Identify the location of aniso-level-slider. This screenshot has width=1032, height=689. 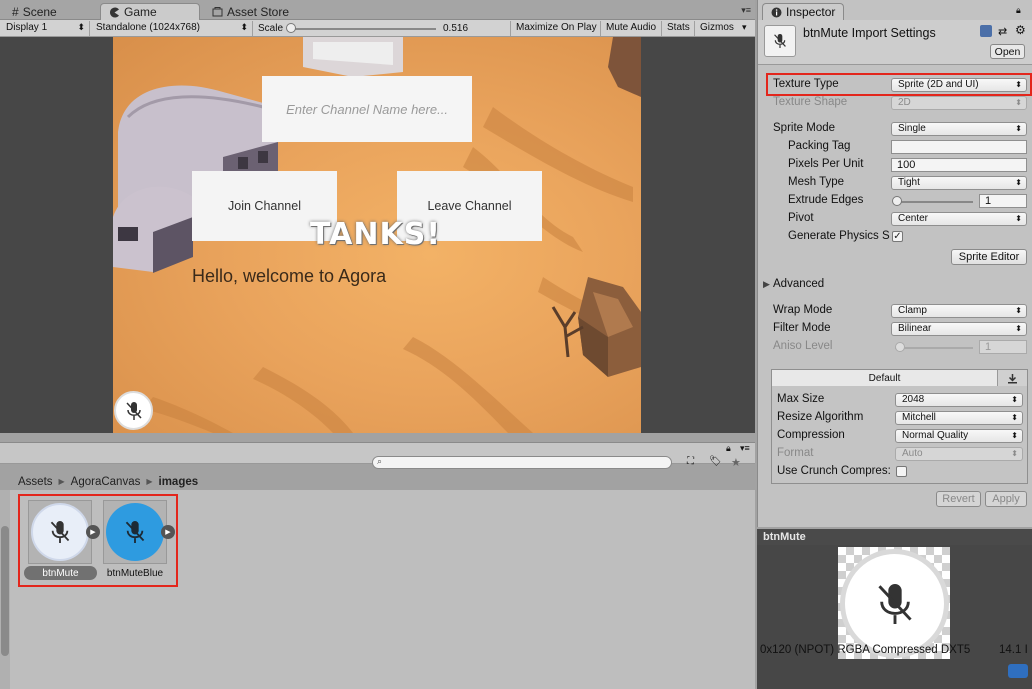
(934, 348).